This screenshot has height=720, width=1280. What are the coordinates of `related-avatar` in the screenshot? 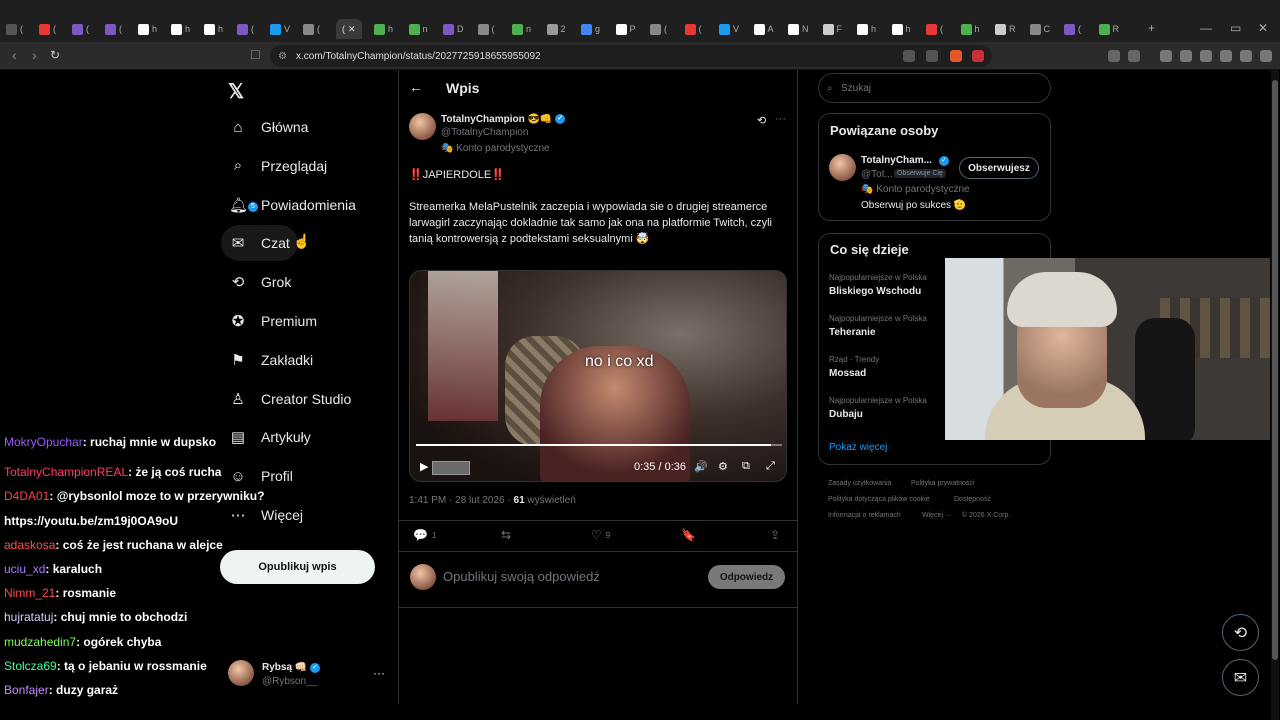 It's located at (842, 167).